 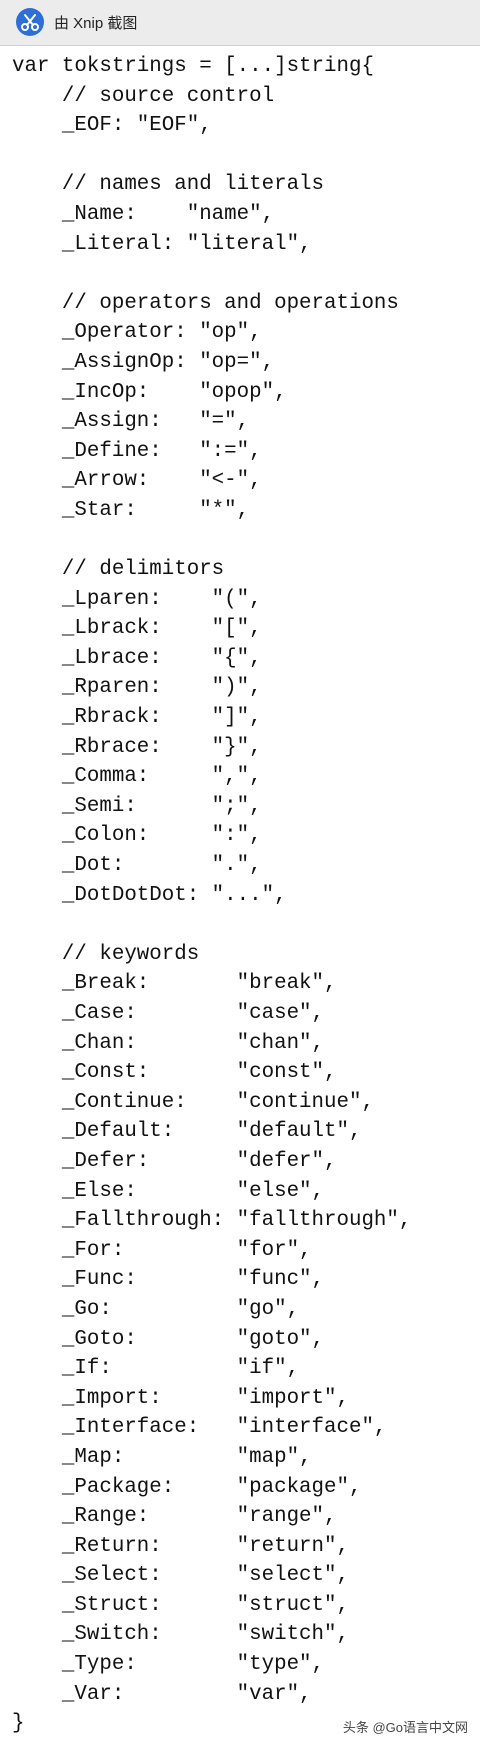 What do you see at coordinates (137, 658) in the screenshot?
I see `code-line: _Lbrace: "{",` at bounding box center [137, 658].